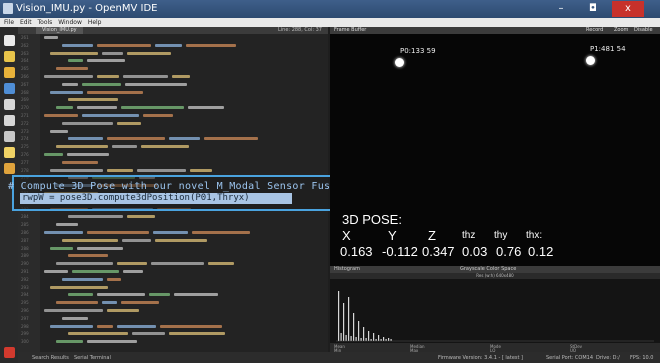  Describe the element at coordinates (495, 316) in the screenshot. I see `histogram-graph` at that location.